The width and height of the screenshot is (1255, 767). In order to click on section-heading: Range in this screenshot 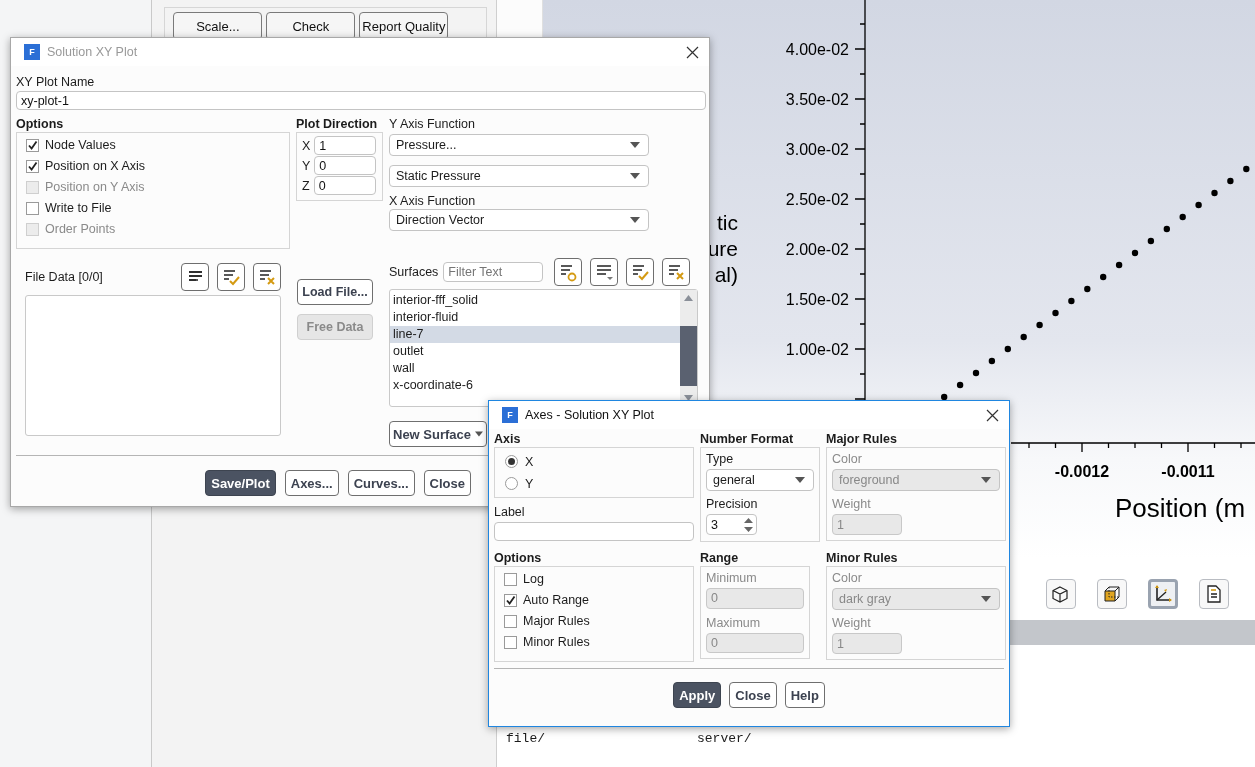, I will do `click(720, 558)`.